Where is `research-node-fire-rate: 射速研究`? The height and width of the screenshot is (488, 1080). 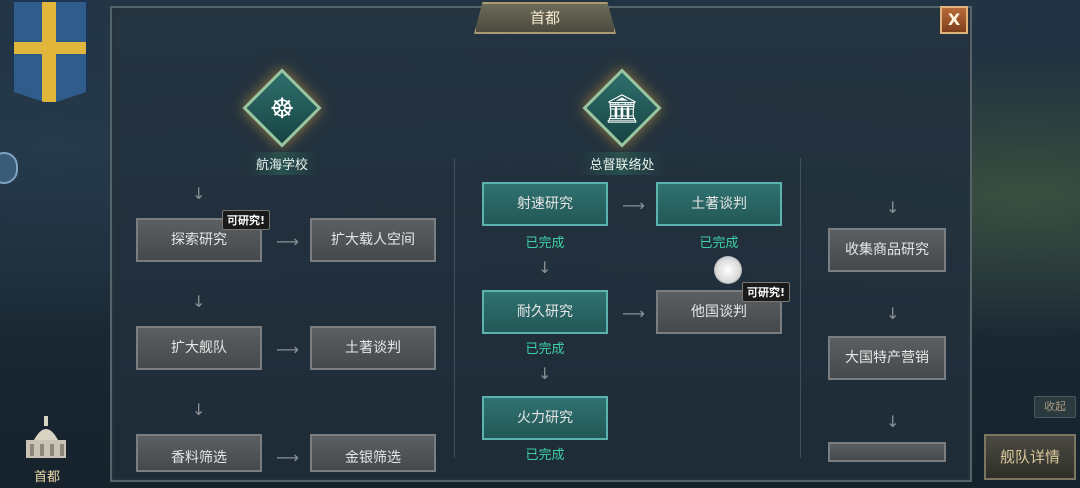 research-node-fire-rate: 射速研究 is located at coordinates (545, 204).